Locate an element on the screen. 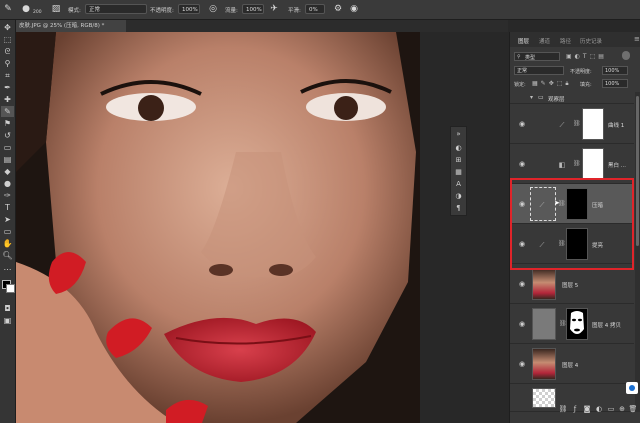 The image size is (640, 423). quick-mask-icon: ◘ is located at coordinates (7, 308).